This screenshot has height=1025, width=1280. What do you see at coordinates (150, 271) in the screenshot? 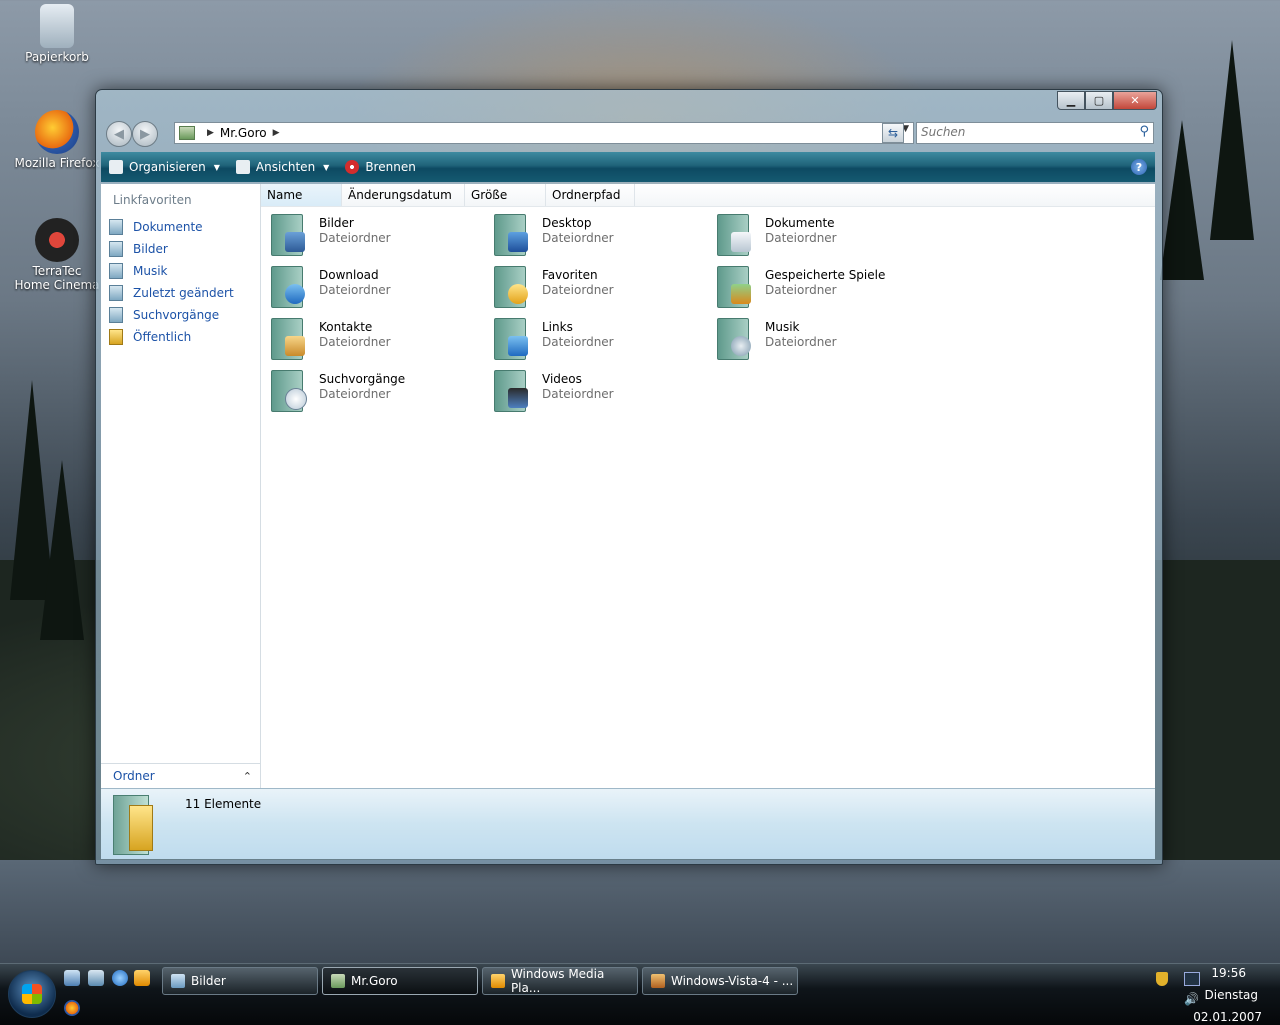
I see `nav-item-label: Musik` at bounding box center [150, 271].